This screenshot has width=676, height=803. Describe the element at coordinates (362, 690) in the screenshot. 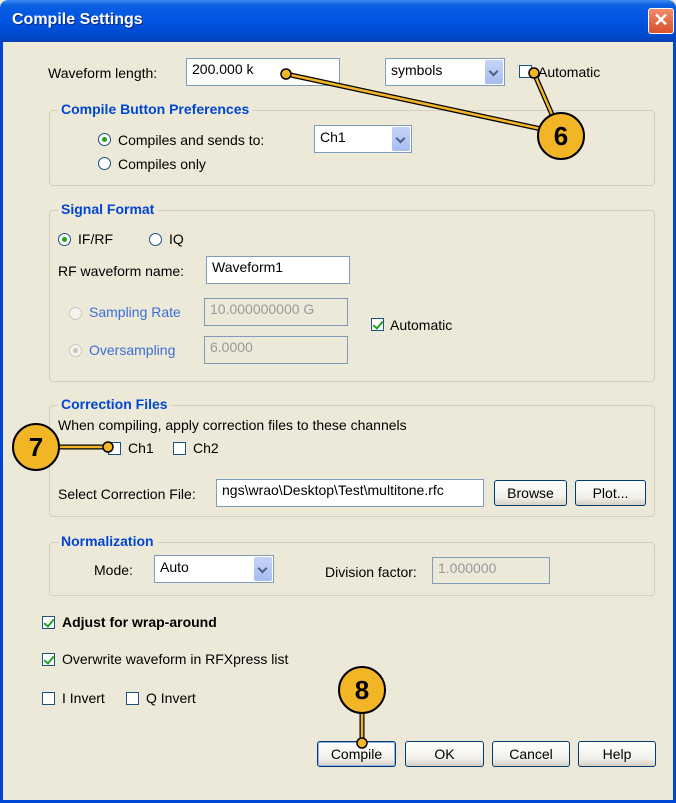

I see `callout-8-badge: 8` at that location.